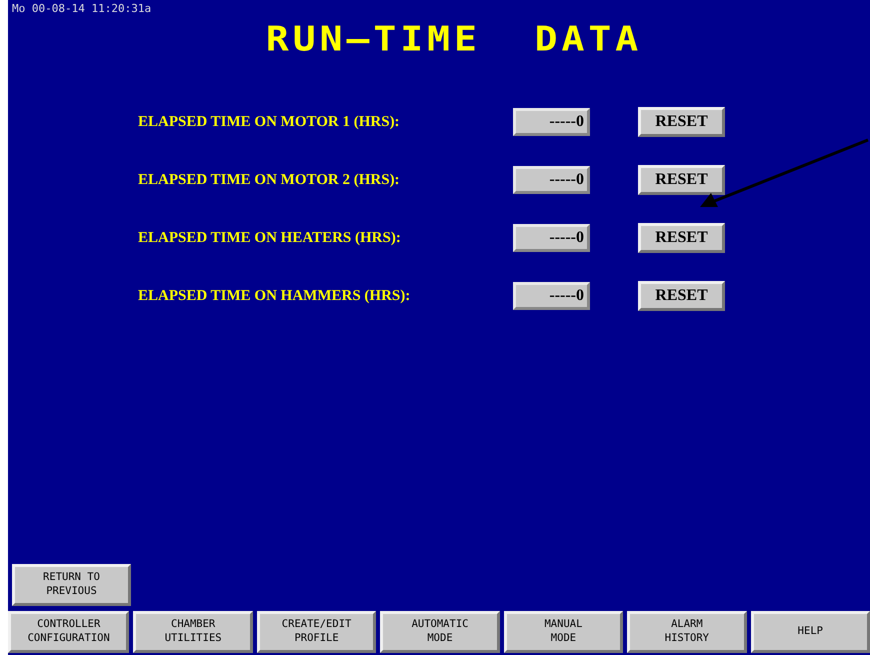 The height and width of the screenshot is (655, 870). Describe the element at coordinates (81, 8) in the screenshot. I see `clock-text: Mo 00-08-14 11:20:31a` at that location.